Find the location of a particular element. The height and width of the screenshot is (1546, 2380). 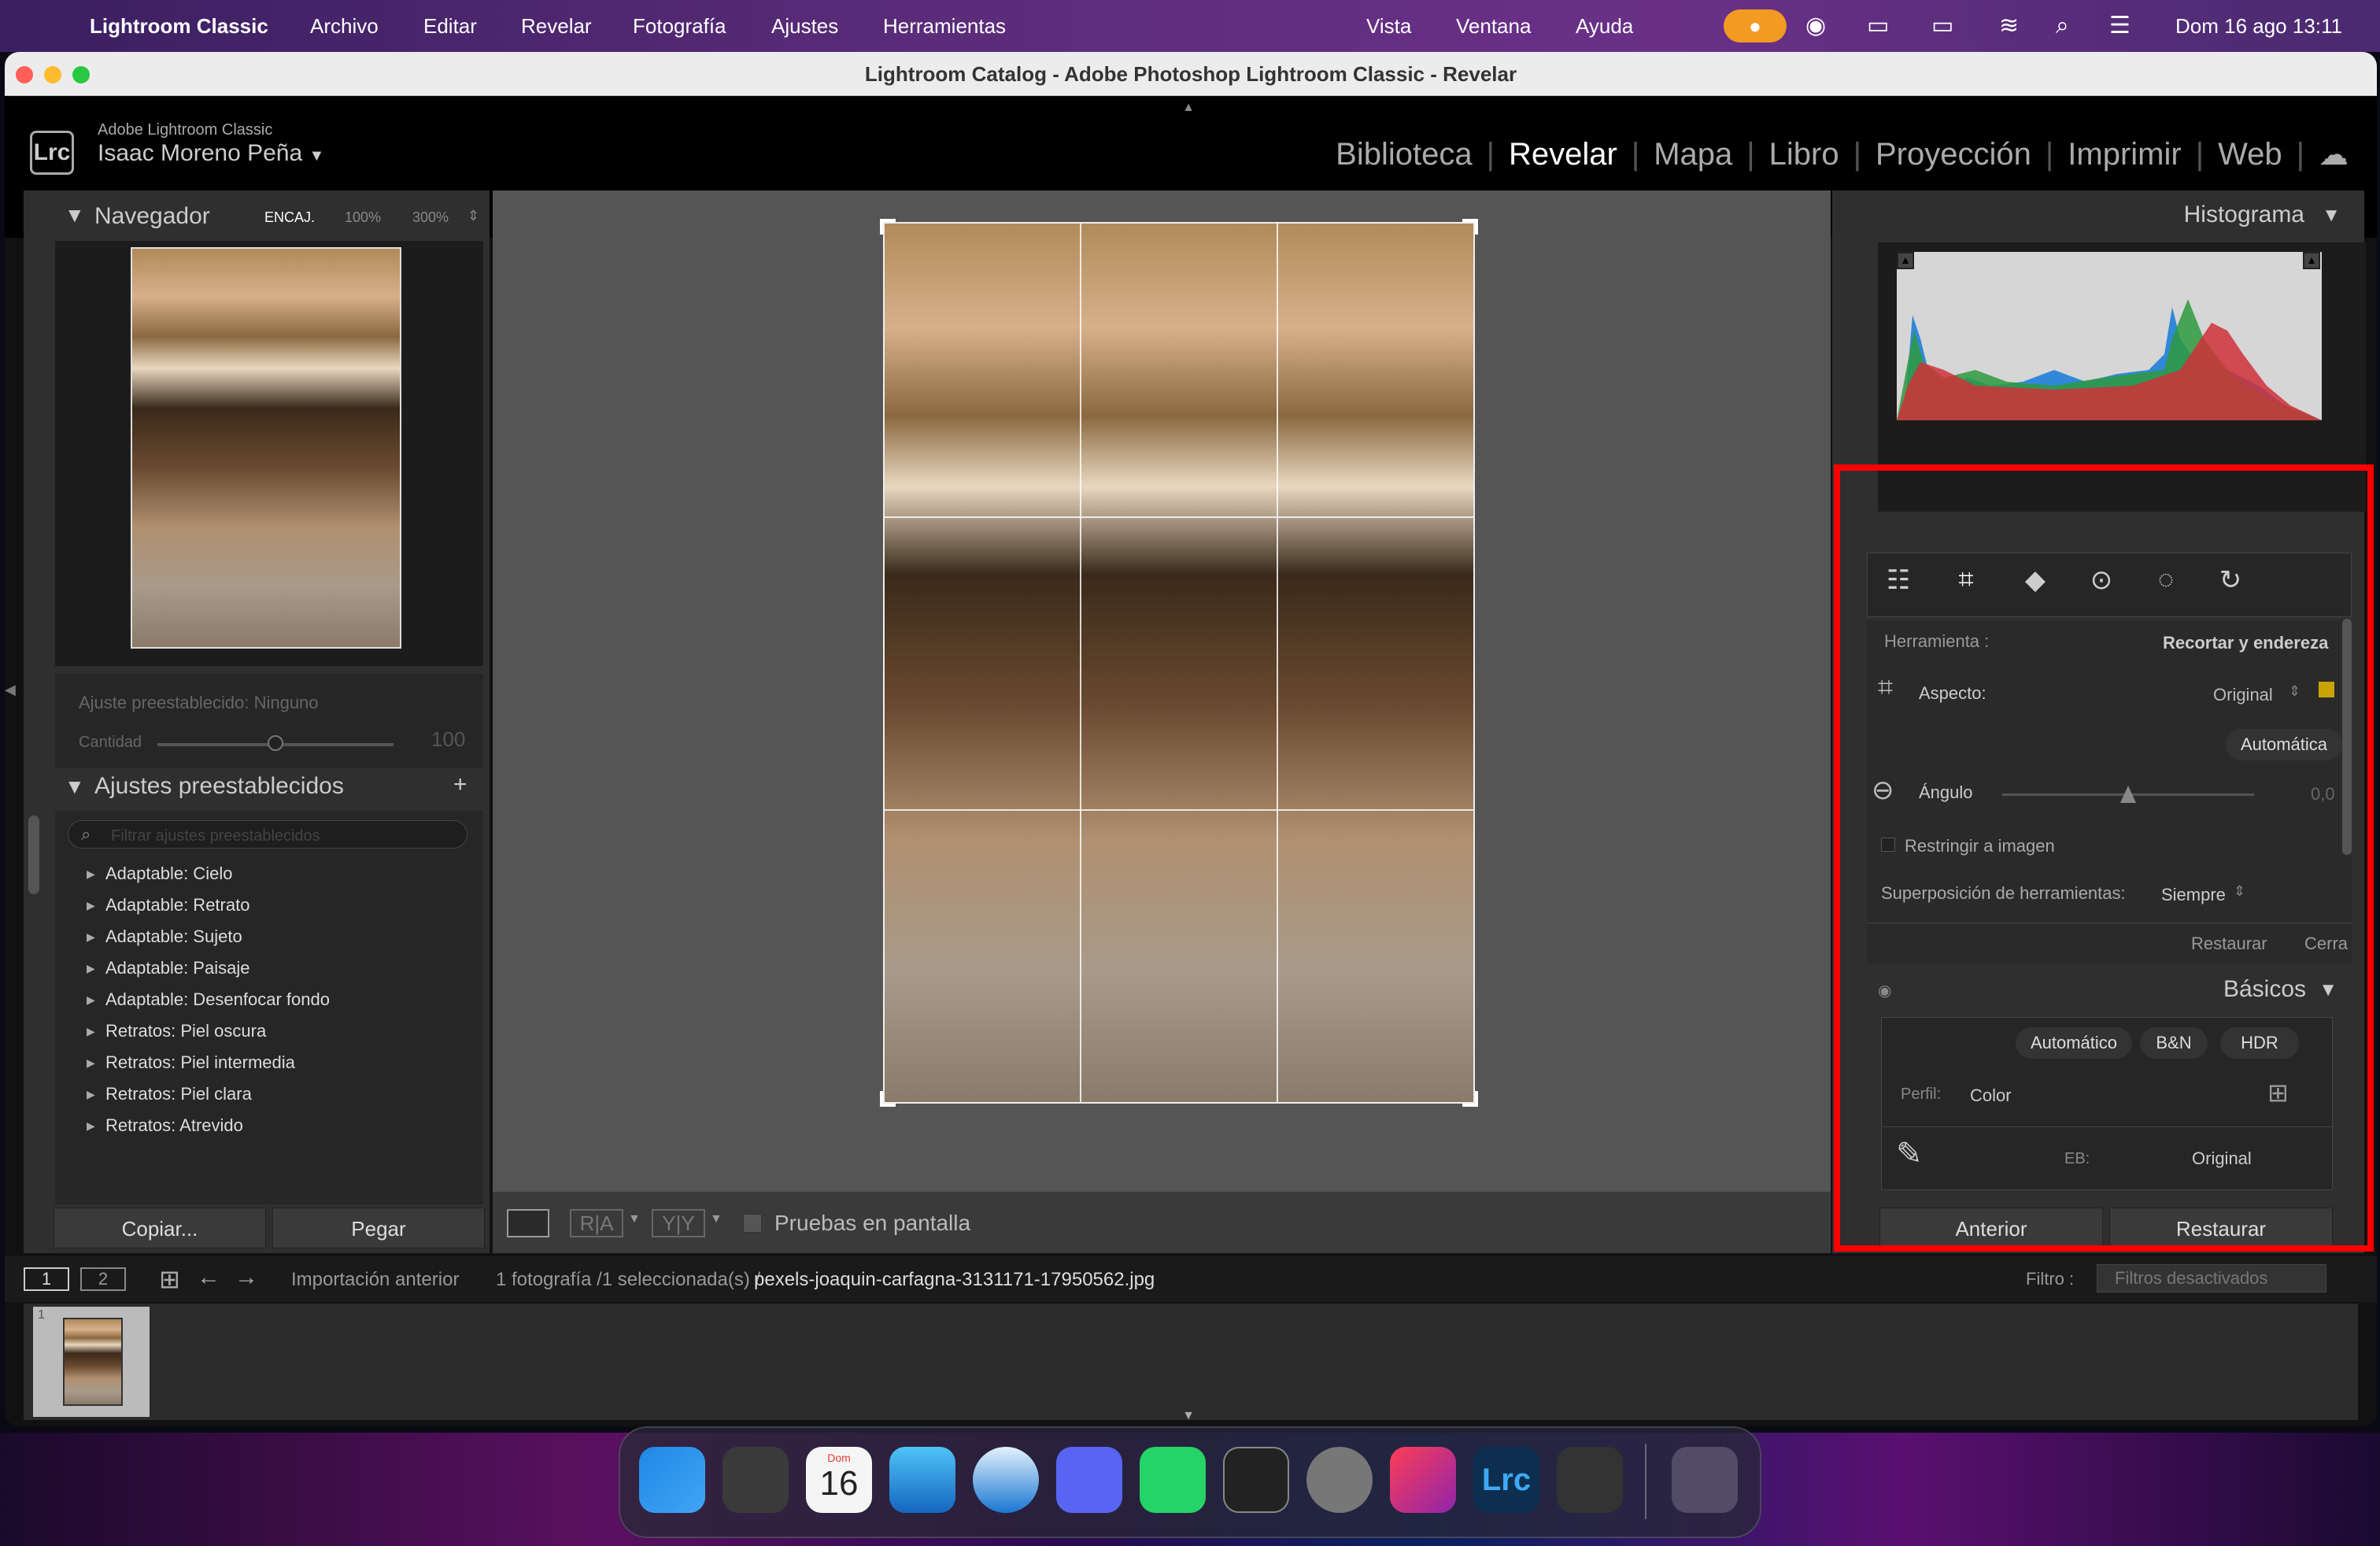

preset-item: Retratos: Atrevido is located at coordinates (275, 1126).